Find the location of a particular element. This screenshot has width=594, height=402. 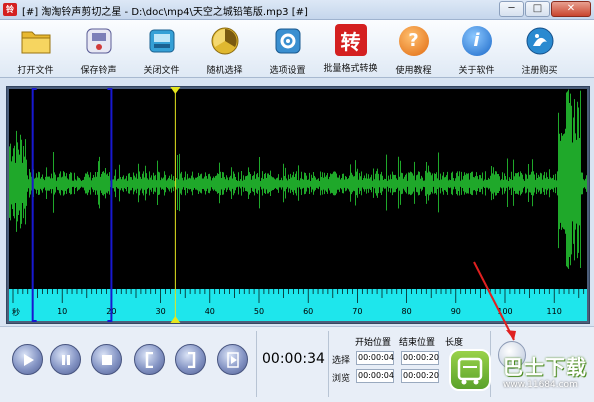

save-ringtone-button: 保存铃声 is located at coordinates (98, 49).